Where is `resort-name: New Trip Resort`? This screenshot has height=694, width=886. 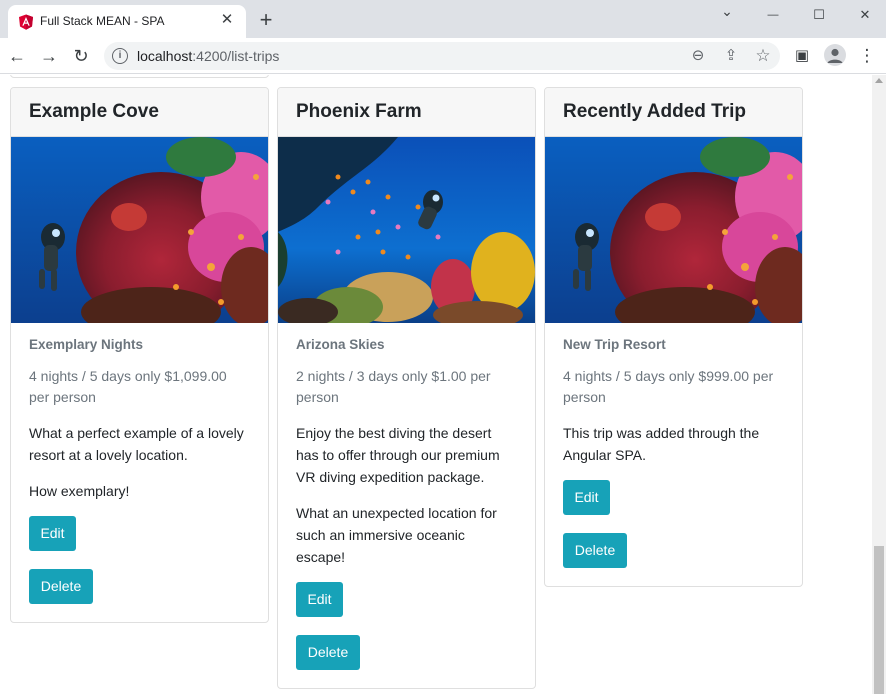 resort-name: New Trip Resort is located at coordinates (614, 344).